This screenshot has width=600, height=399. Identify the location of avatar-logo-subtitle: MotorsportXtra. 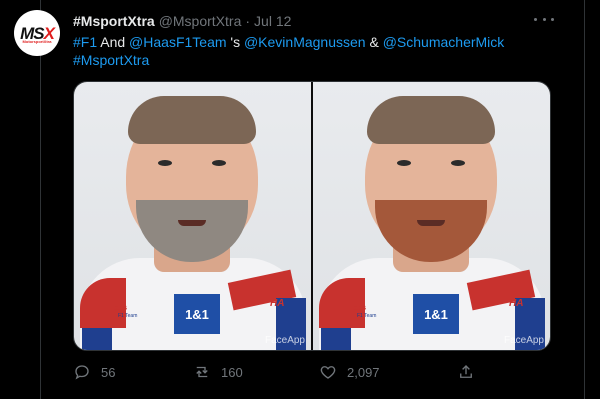
(37, 41).